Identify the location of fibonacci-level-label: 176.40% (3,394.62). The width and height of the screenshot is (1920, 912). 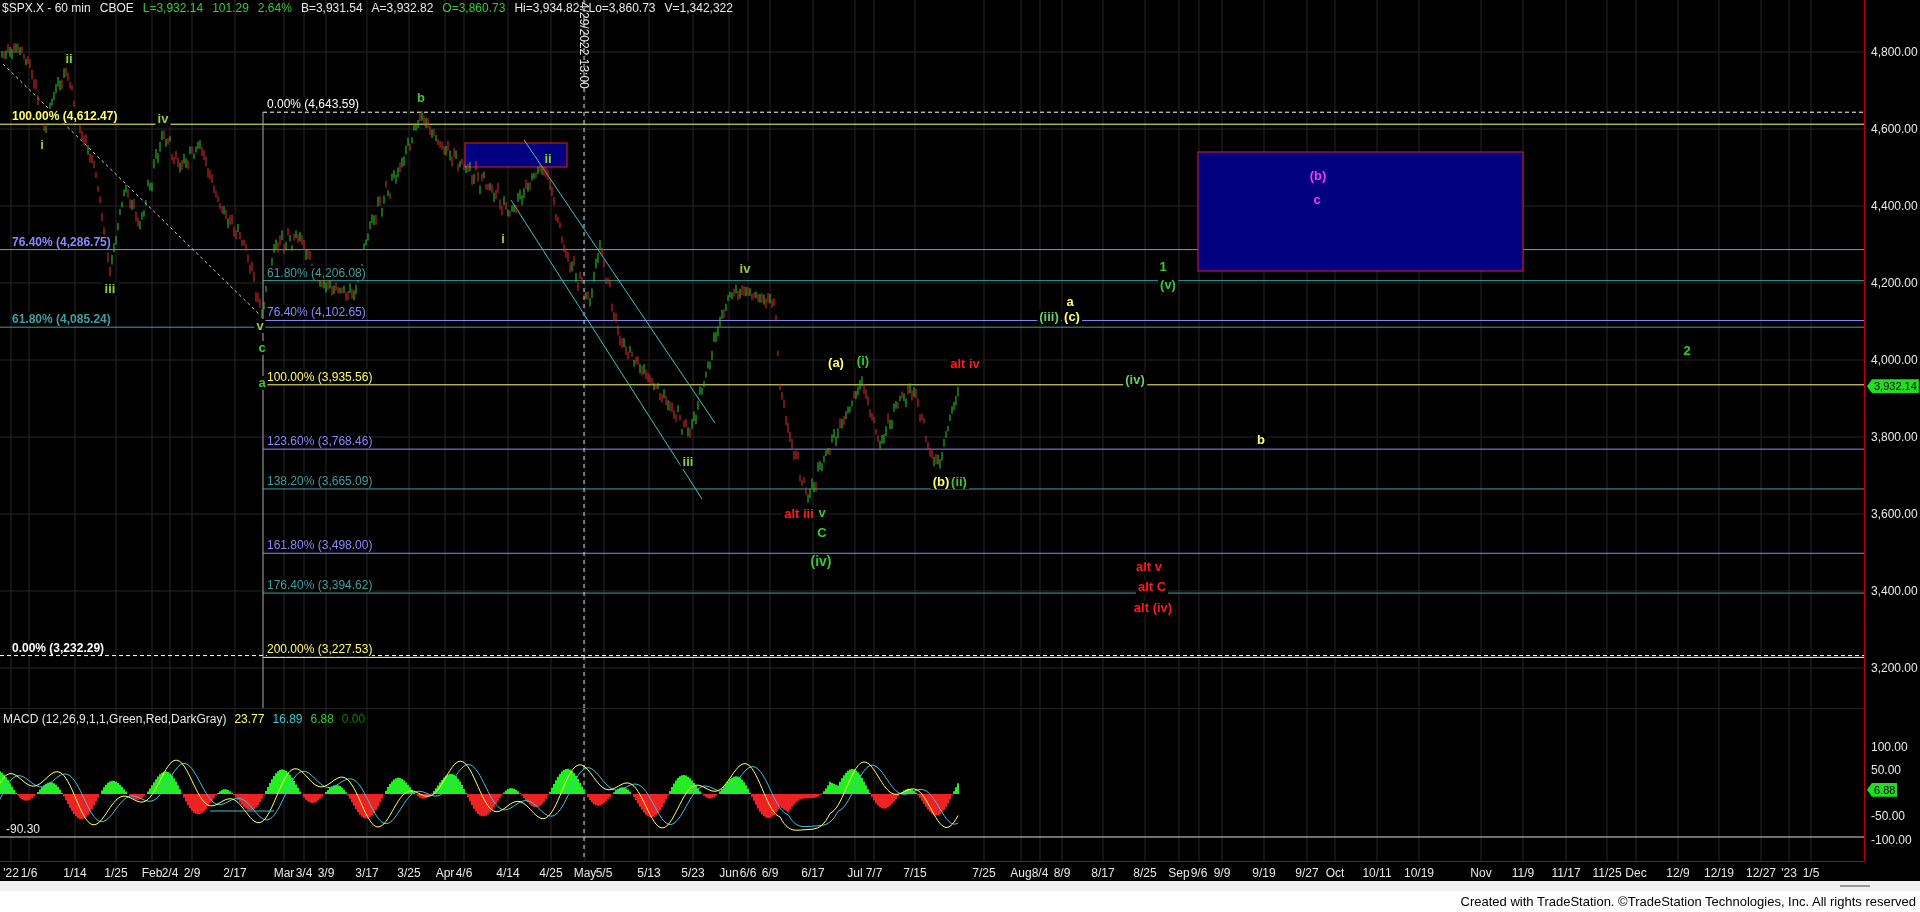
(320, 585).